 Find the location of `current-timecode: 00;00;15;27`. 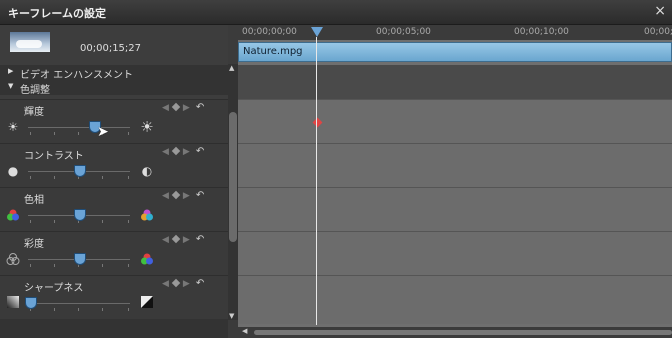

current-timecode: 00;00;15;27 is located at coordinates (111, 48).